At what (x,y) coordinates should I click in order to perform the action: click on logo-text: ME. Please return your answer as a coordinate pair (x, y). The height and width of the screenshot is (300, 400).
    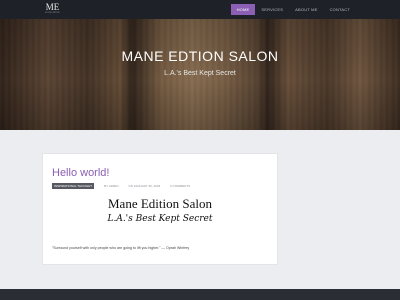
    Looking at the image, I should click on (52, 7).